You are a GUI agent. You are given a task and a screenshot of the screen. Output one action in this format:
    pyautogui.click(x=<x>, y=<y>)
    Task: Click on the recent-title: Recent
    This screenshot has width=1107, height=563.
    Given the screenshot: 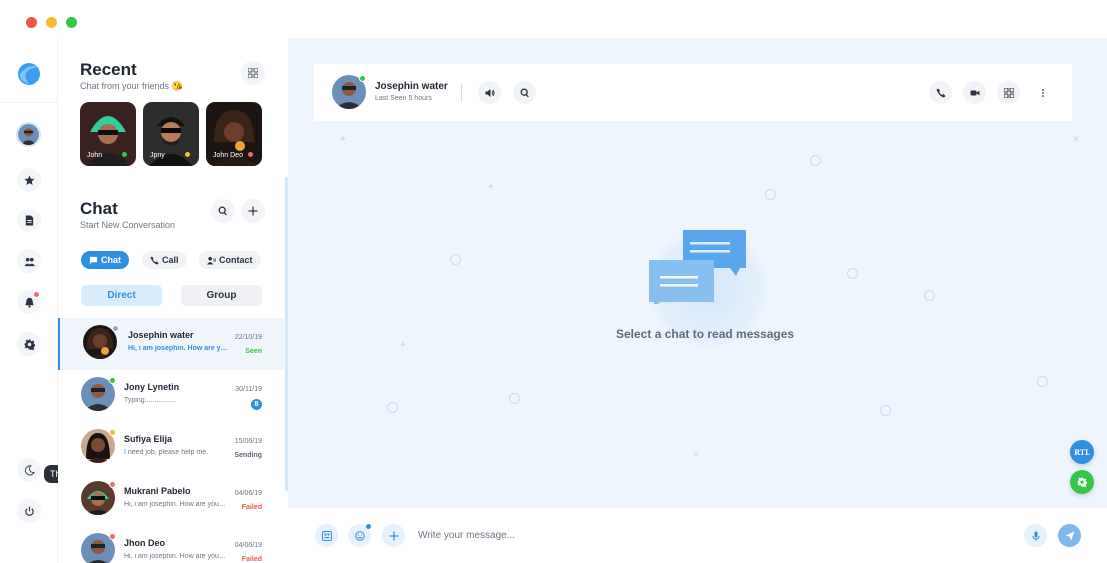 What is the action you would take?
    pyautogui.click(x=108, y=69)
    